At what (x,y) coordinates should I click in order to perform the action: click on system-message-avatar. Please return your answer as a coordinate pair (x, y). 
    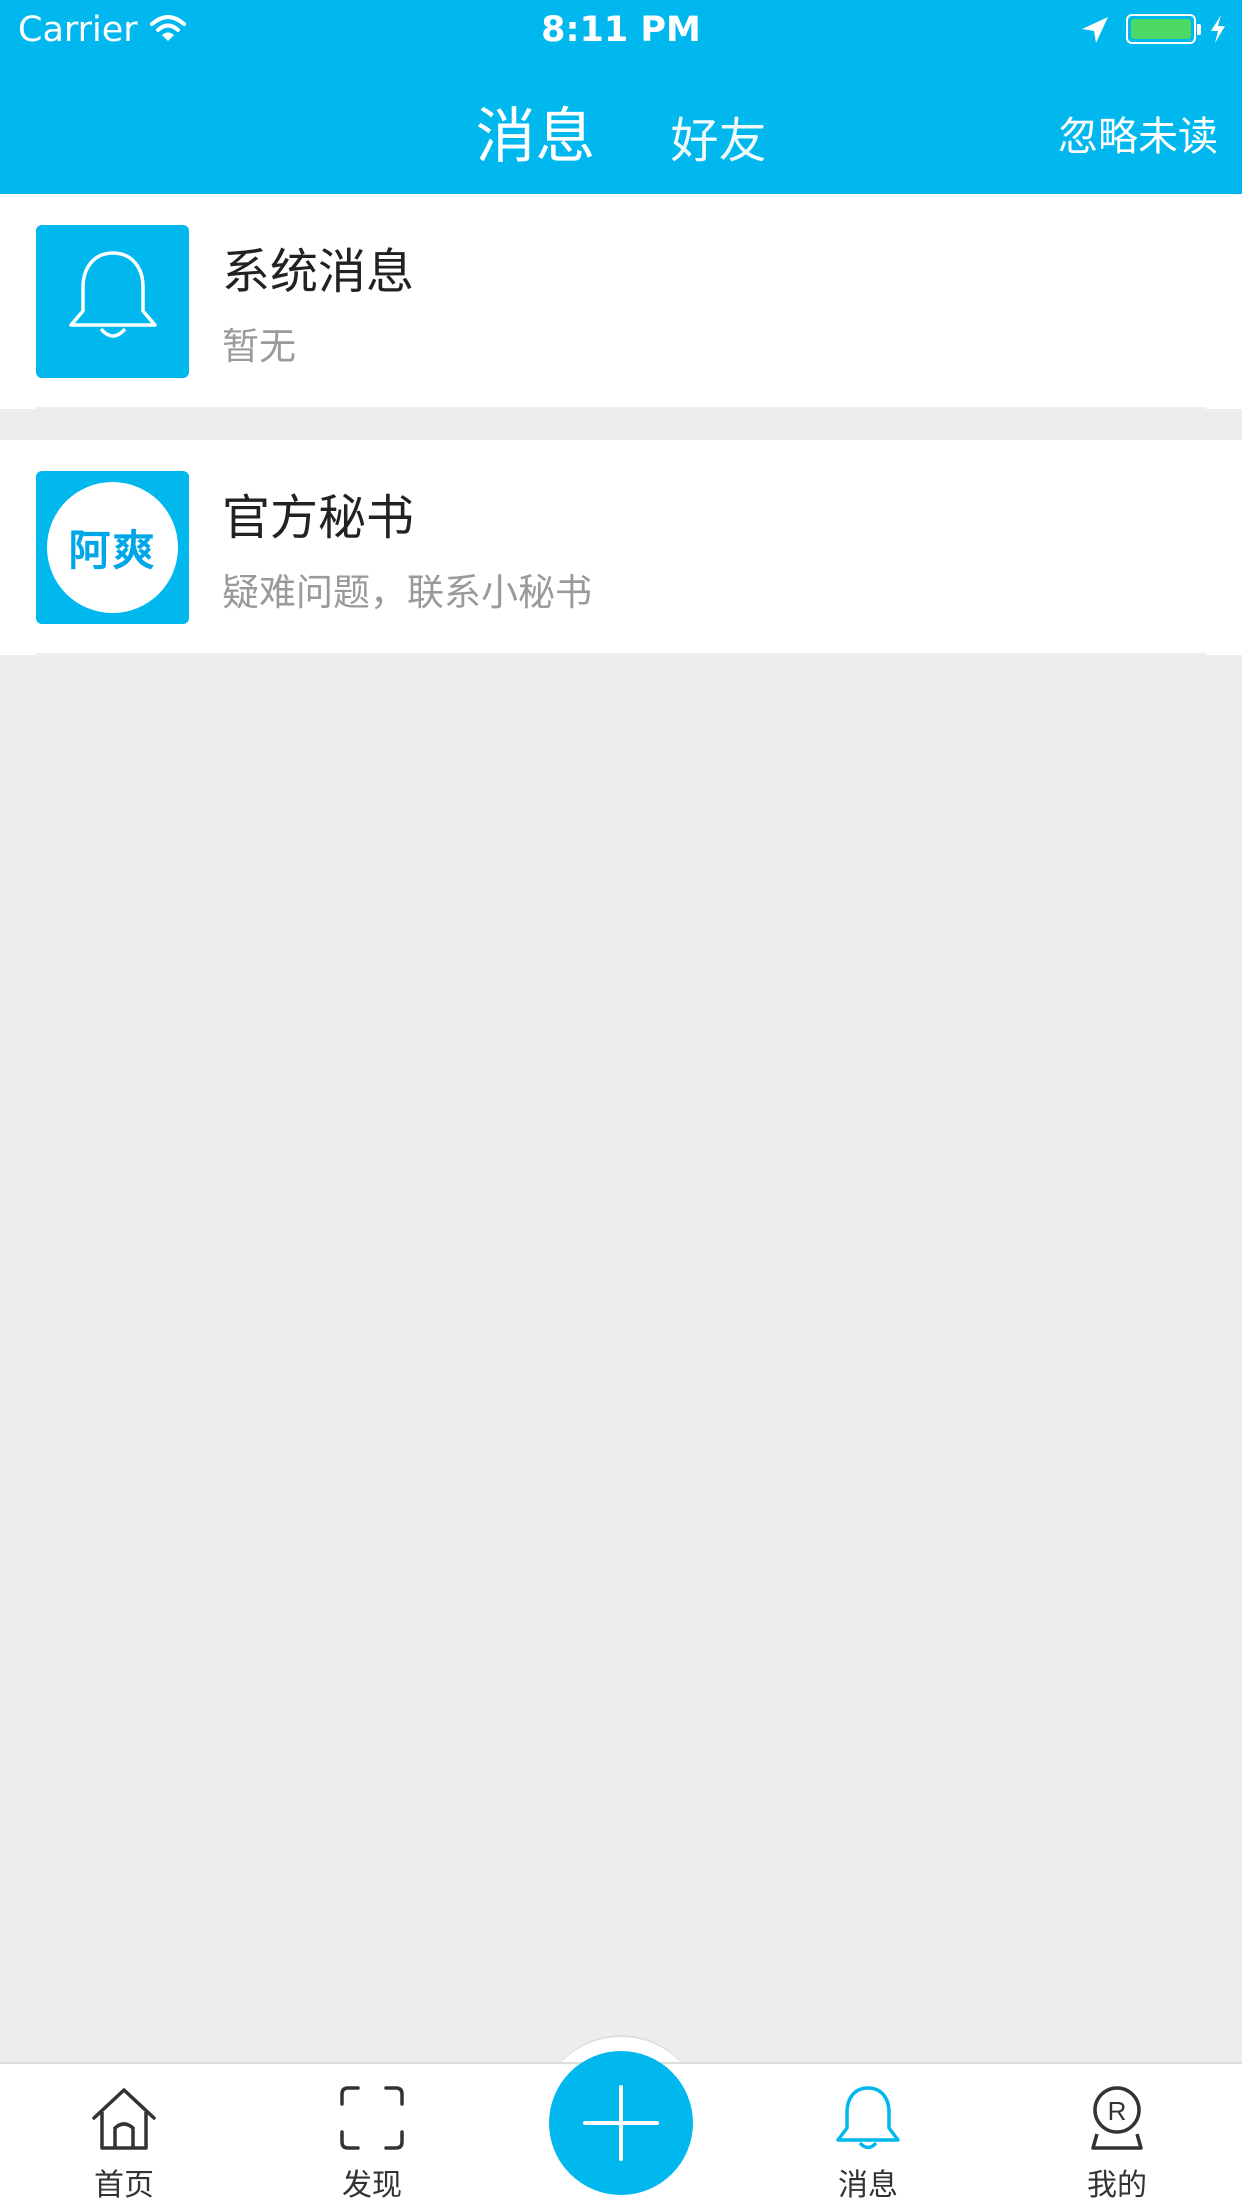
    Looking at the image, I should click on (112, 301).